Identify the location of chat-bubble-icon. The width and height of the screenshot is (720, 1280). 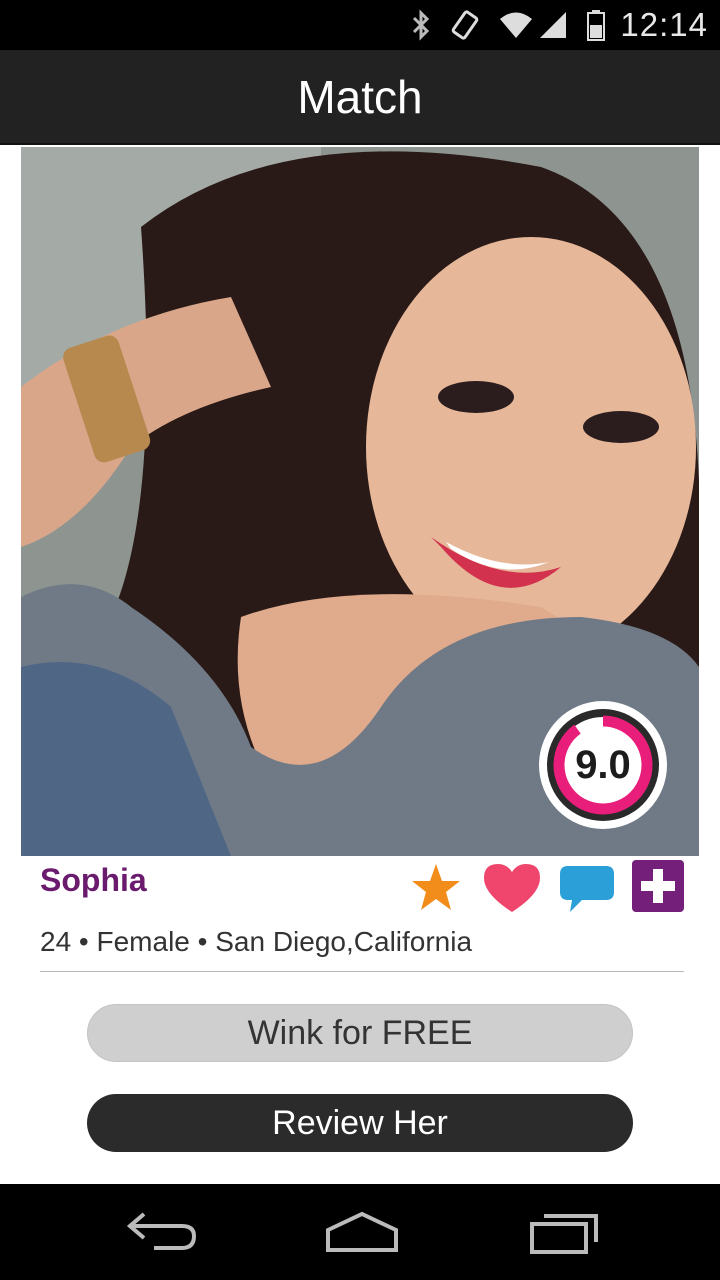
(587, 888).